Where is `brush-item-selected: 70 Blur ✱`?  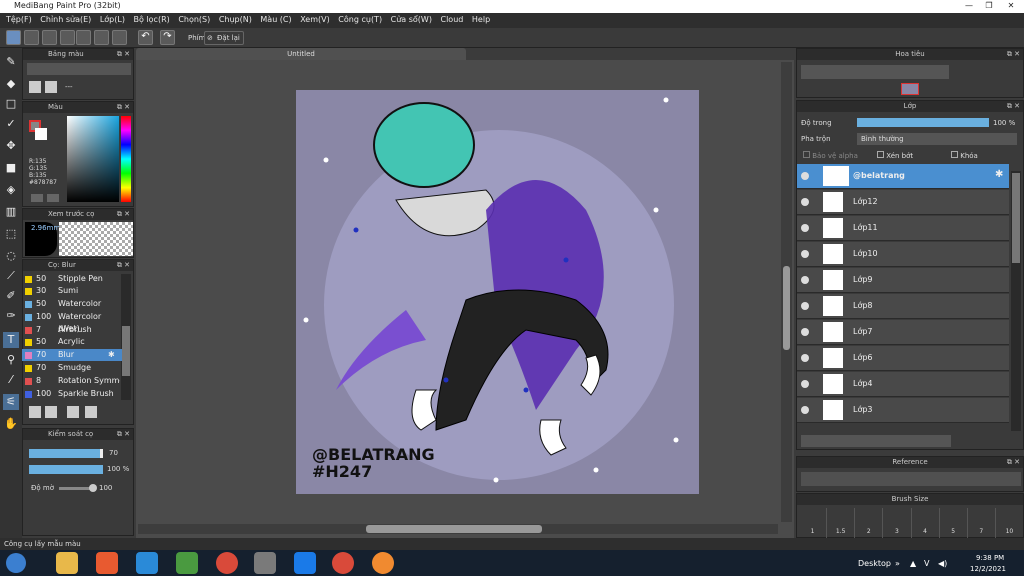 brush-item-selected: 70 Blur ✱ is located at coordinates (72, 355).